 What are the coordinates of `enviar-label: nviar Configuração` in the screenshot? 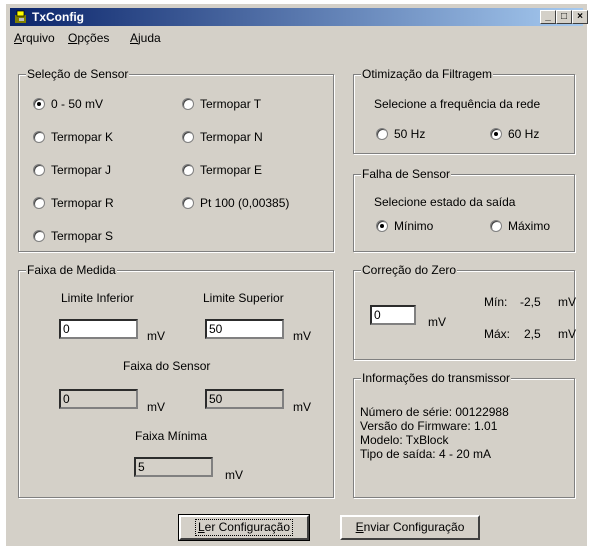 It's located at (414, 527).